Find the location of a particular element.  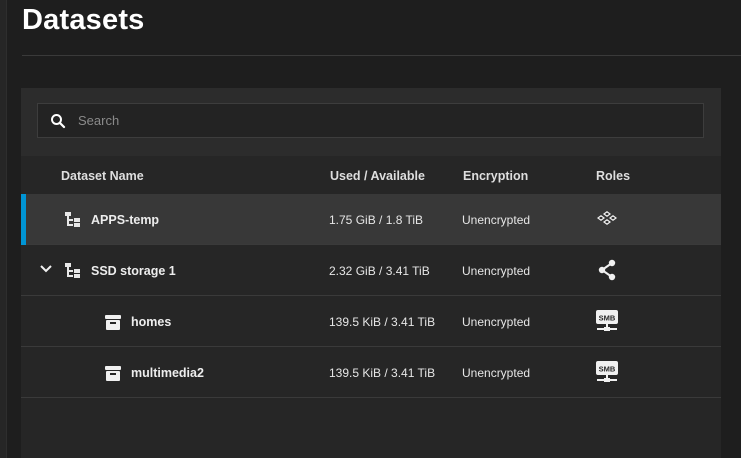

used-available: 2.32 GiB / 3.41 TiB is located at coordinates (379, 271).